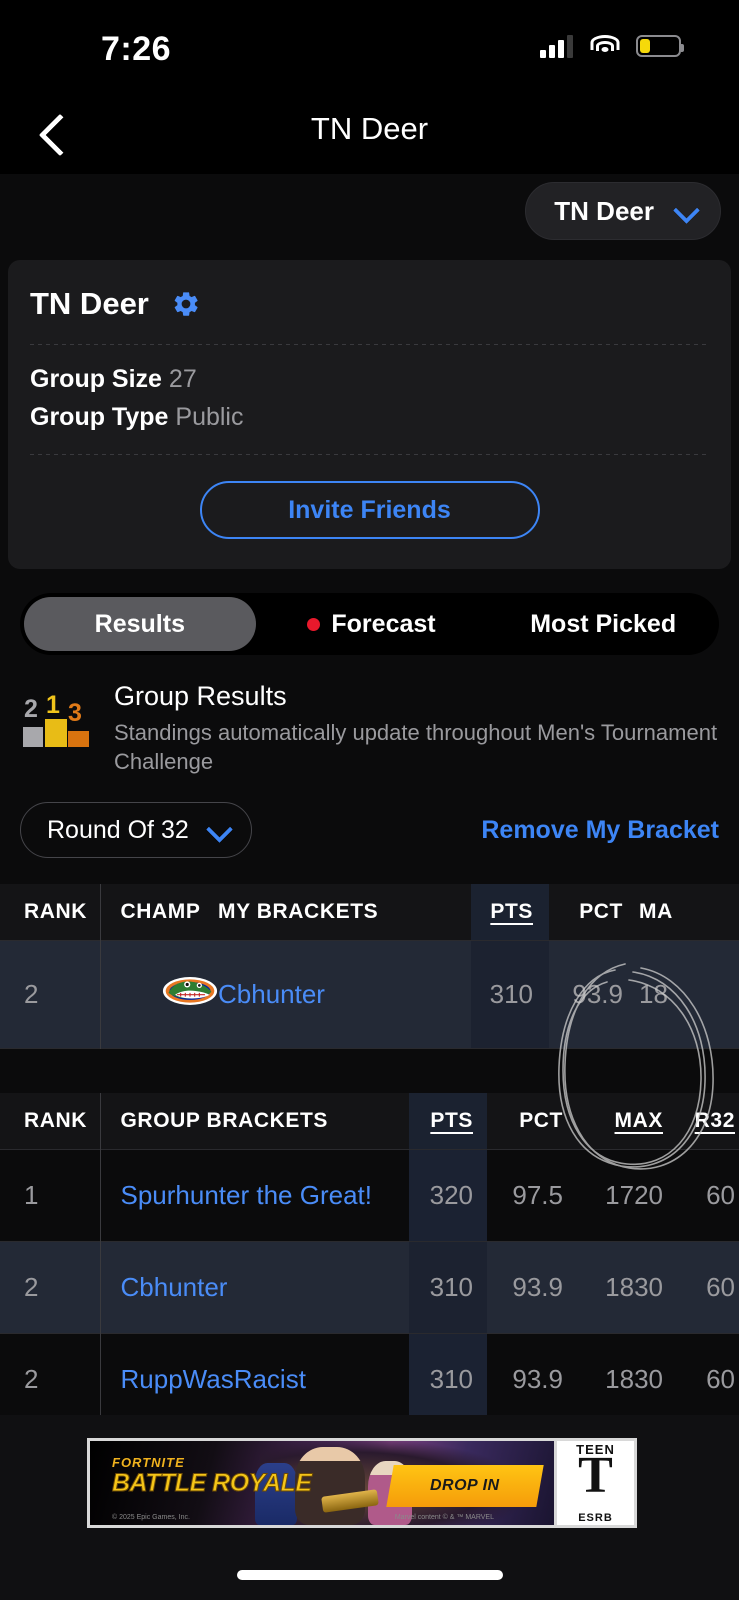  I want to click on table-row: 1 Spurhunter the Great! 320 97.5 1720 60, so click(369, 1195).